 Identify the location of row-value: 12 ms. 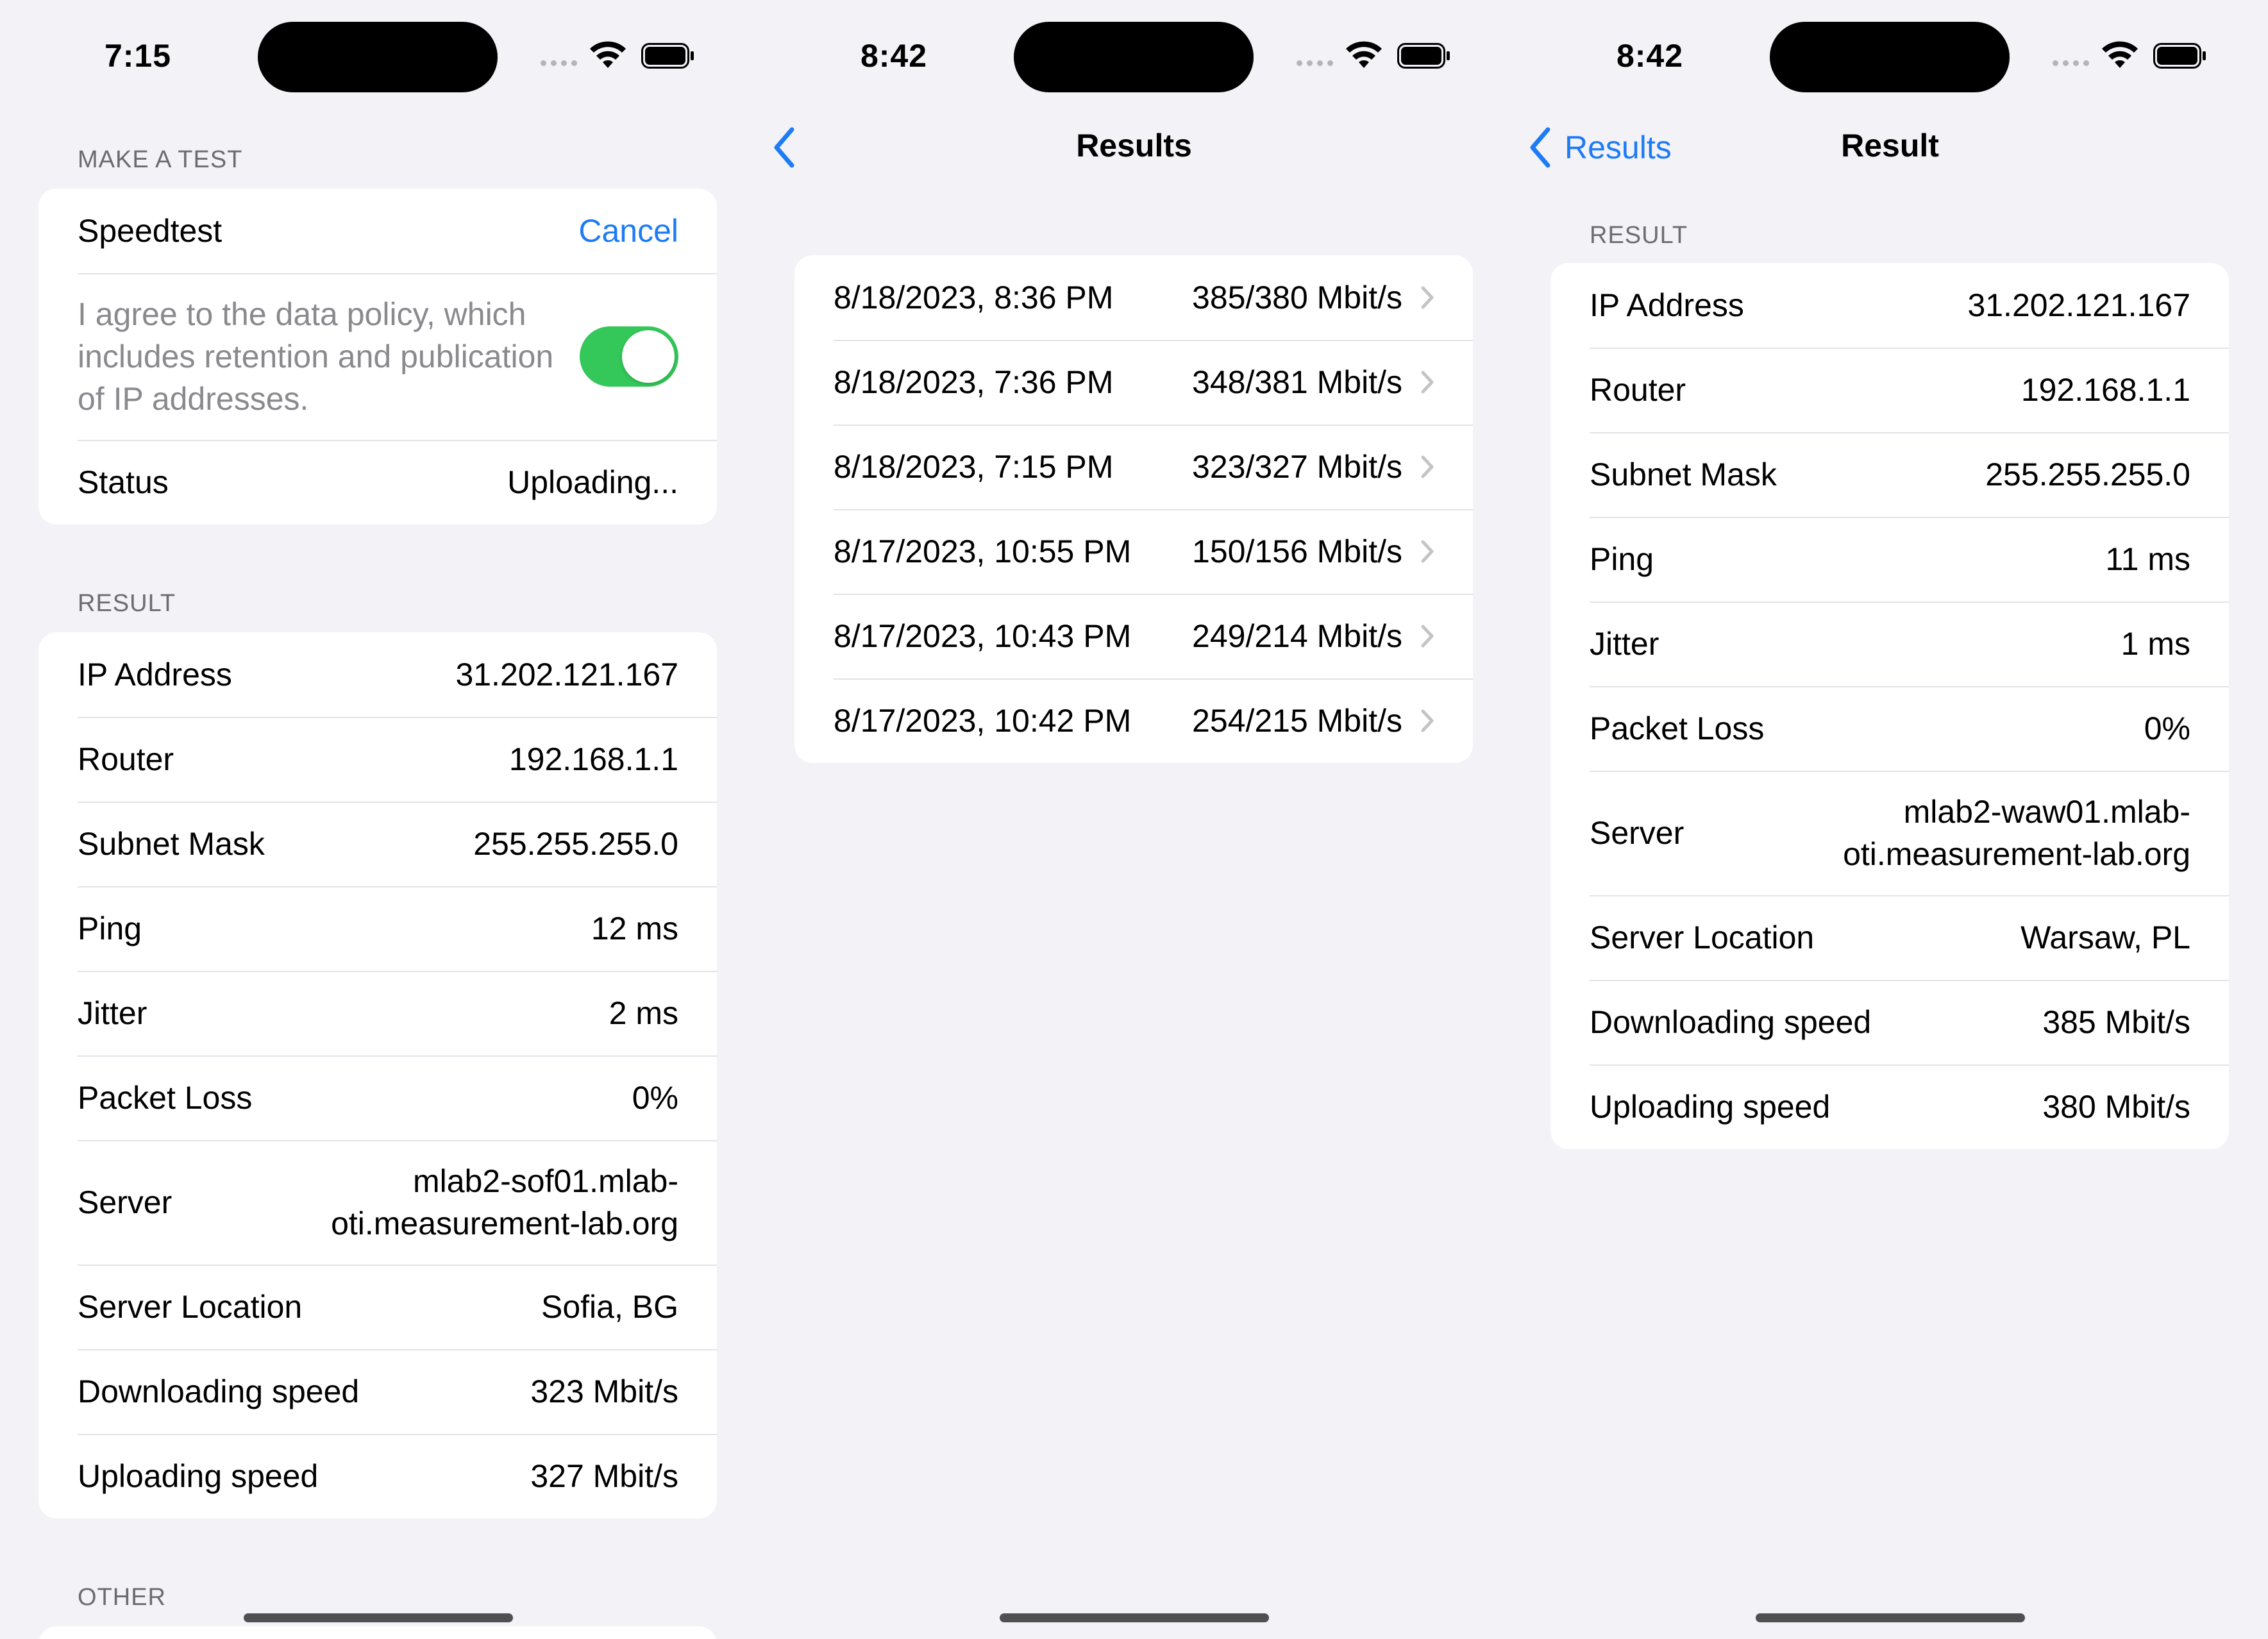
(634, 928).